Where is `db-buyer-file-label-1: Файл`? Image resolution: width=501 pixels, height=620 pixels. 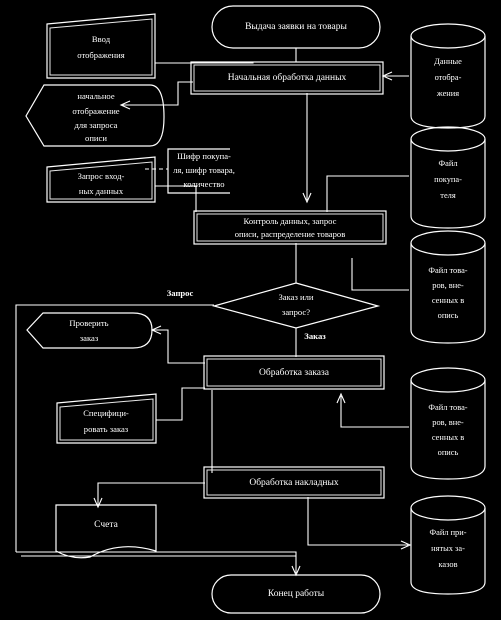 db-buyer-file-label-1: Файл is located at coordinates (448, 163).